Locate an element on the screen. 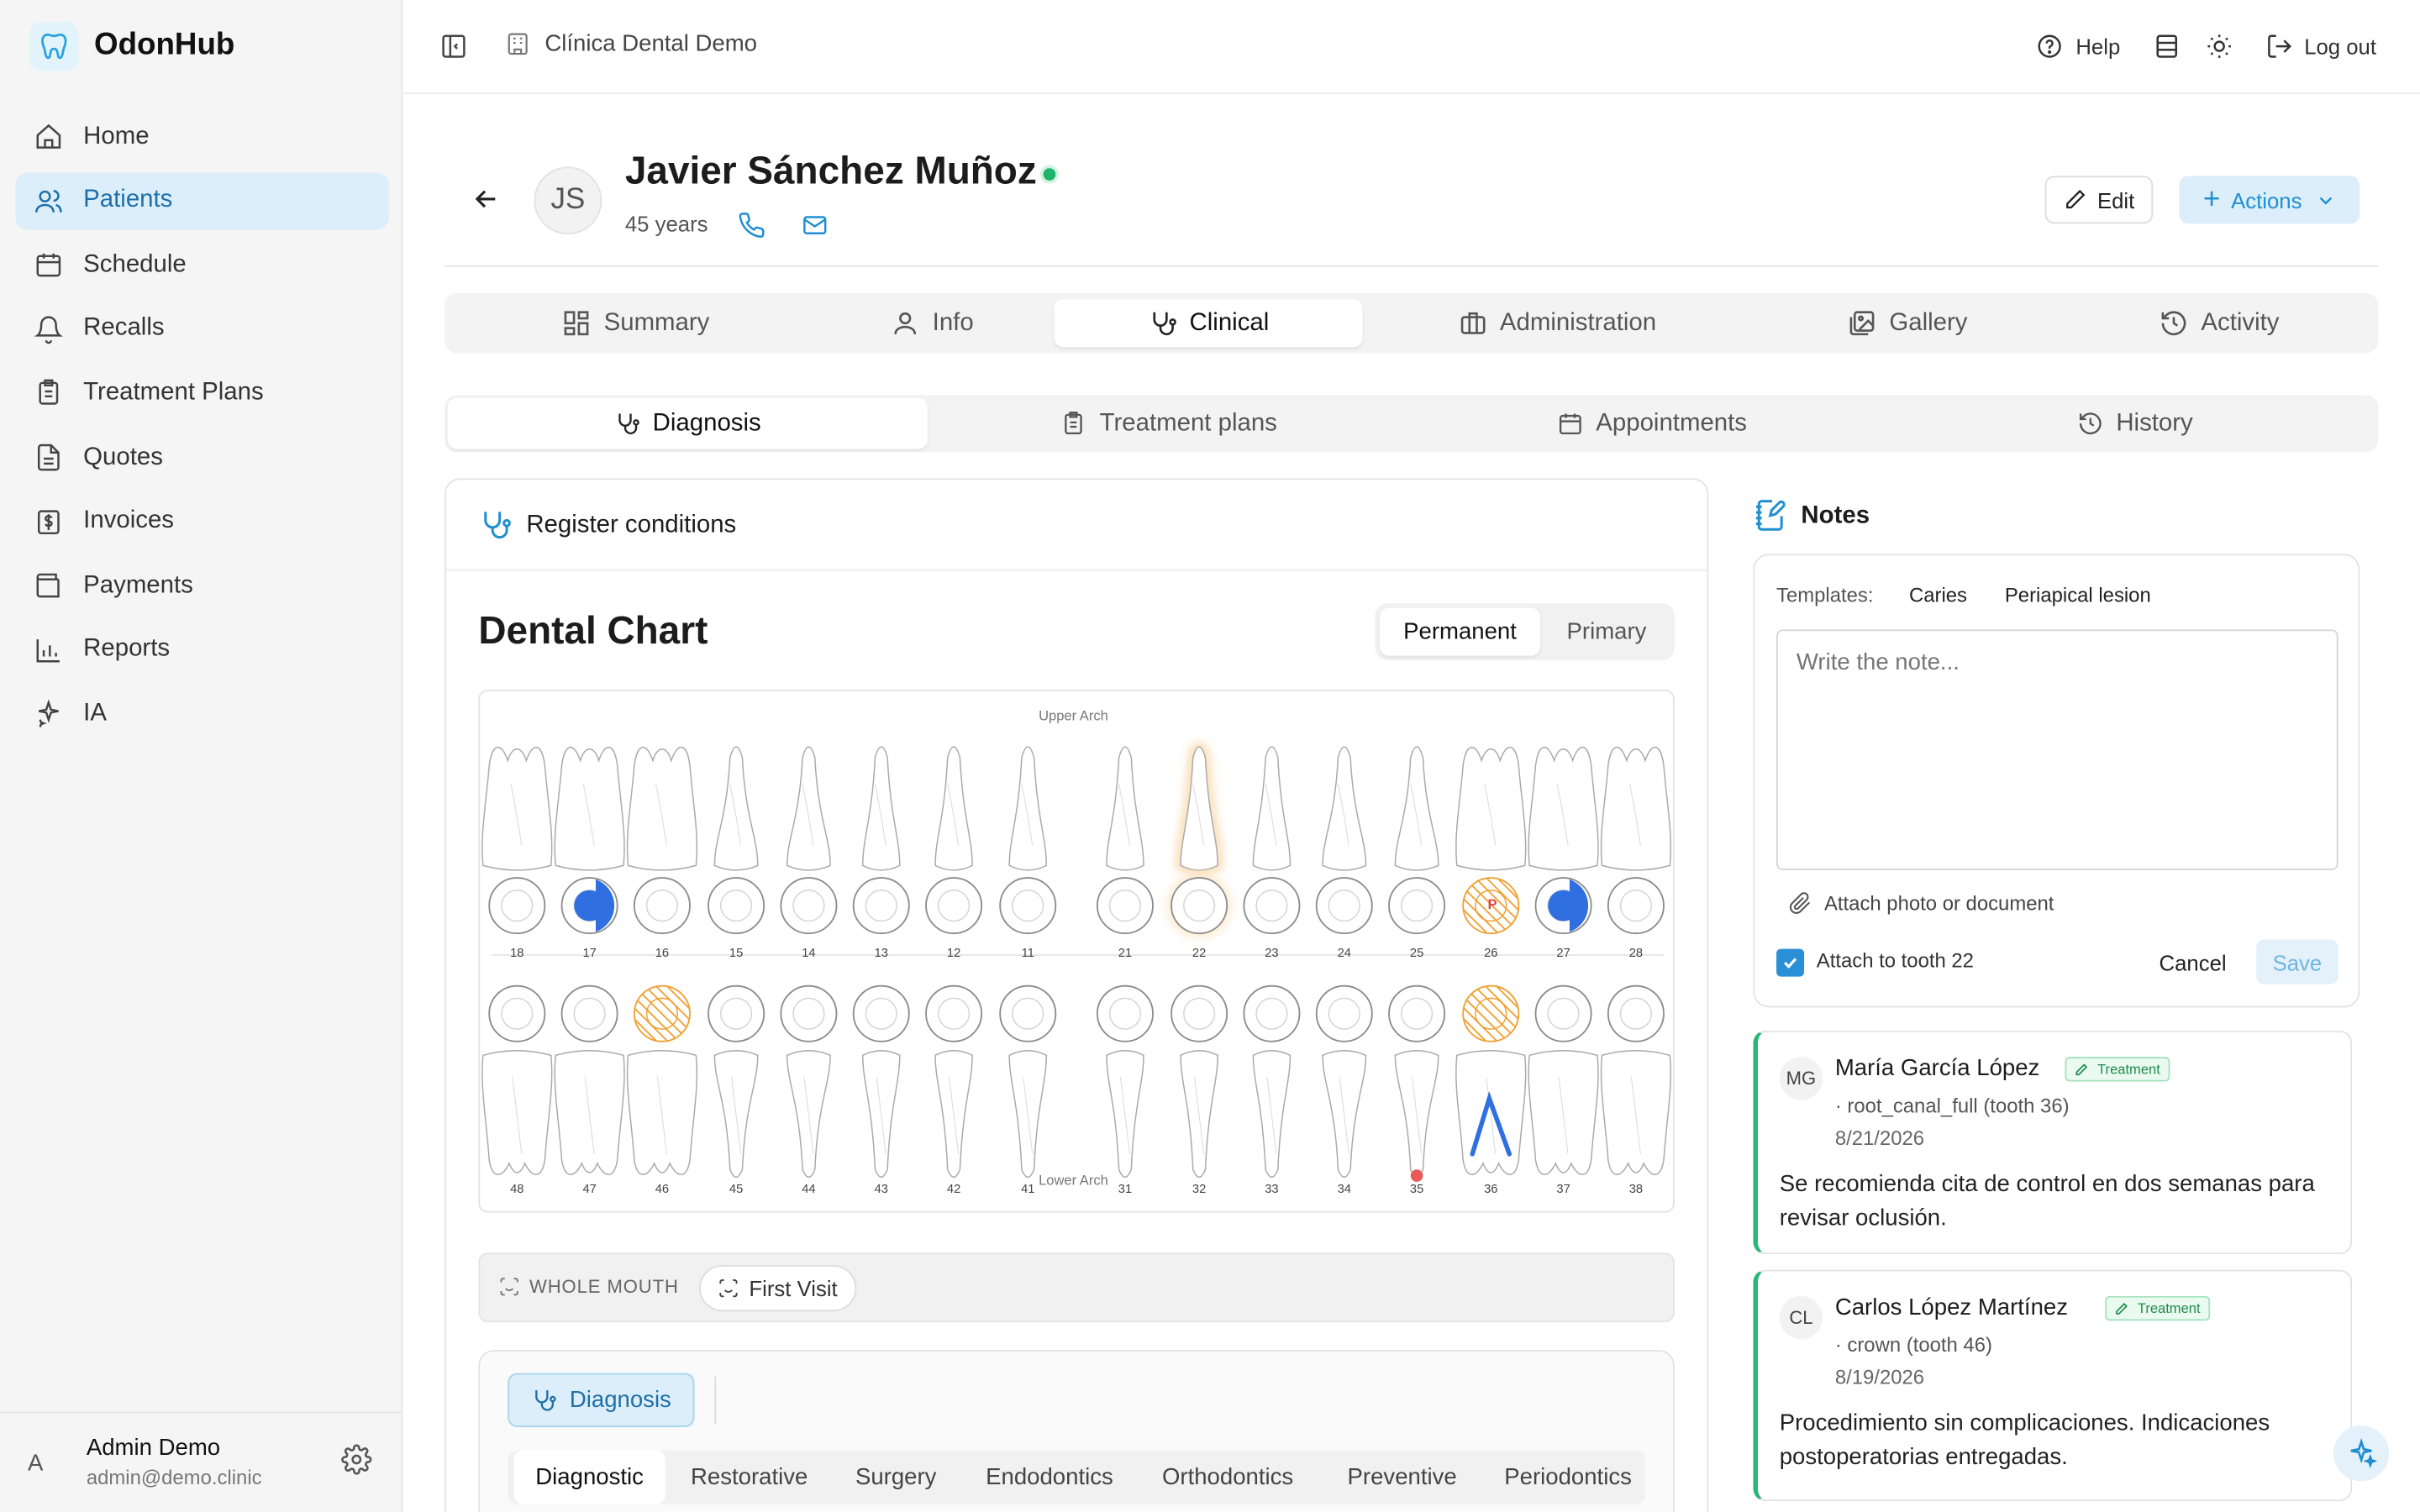 This screenshot has height=1512, width=2420. subtab-diagnosis: Diagnosis is located at coordinates (688, 423).